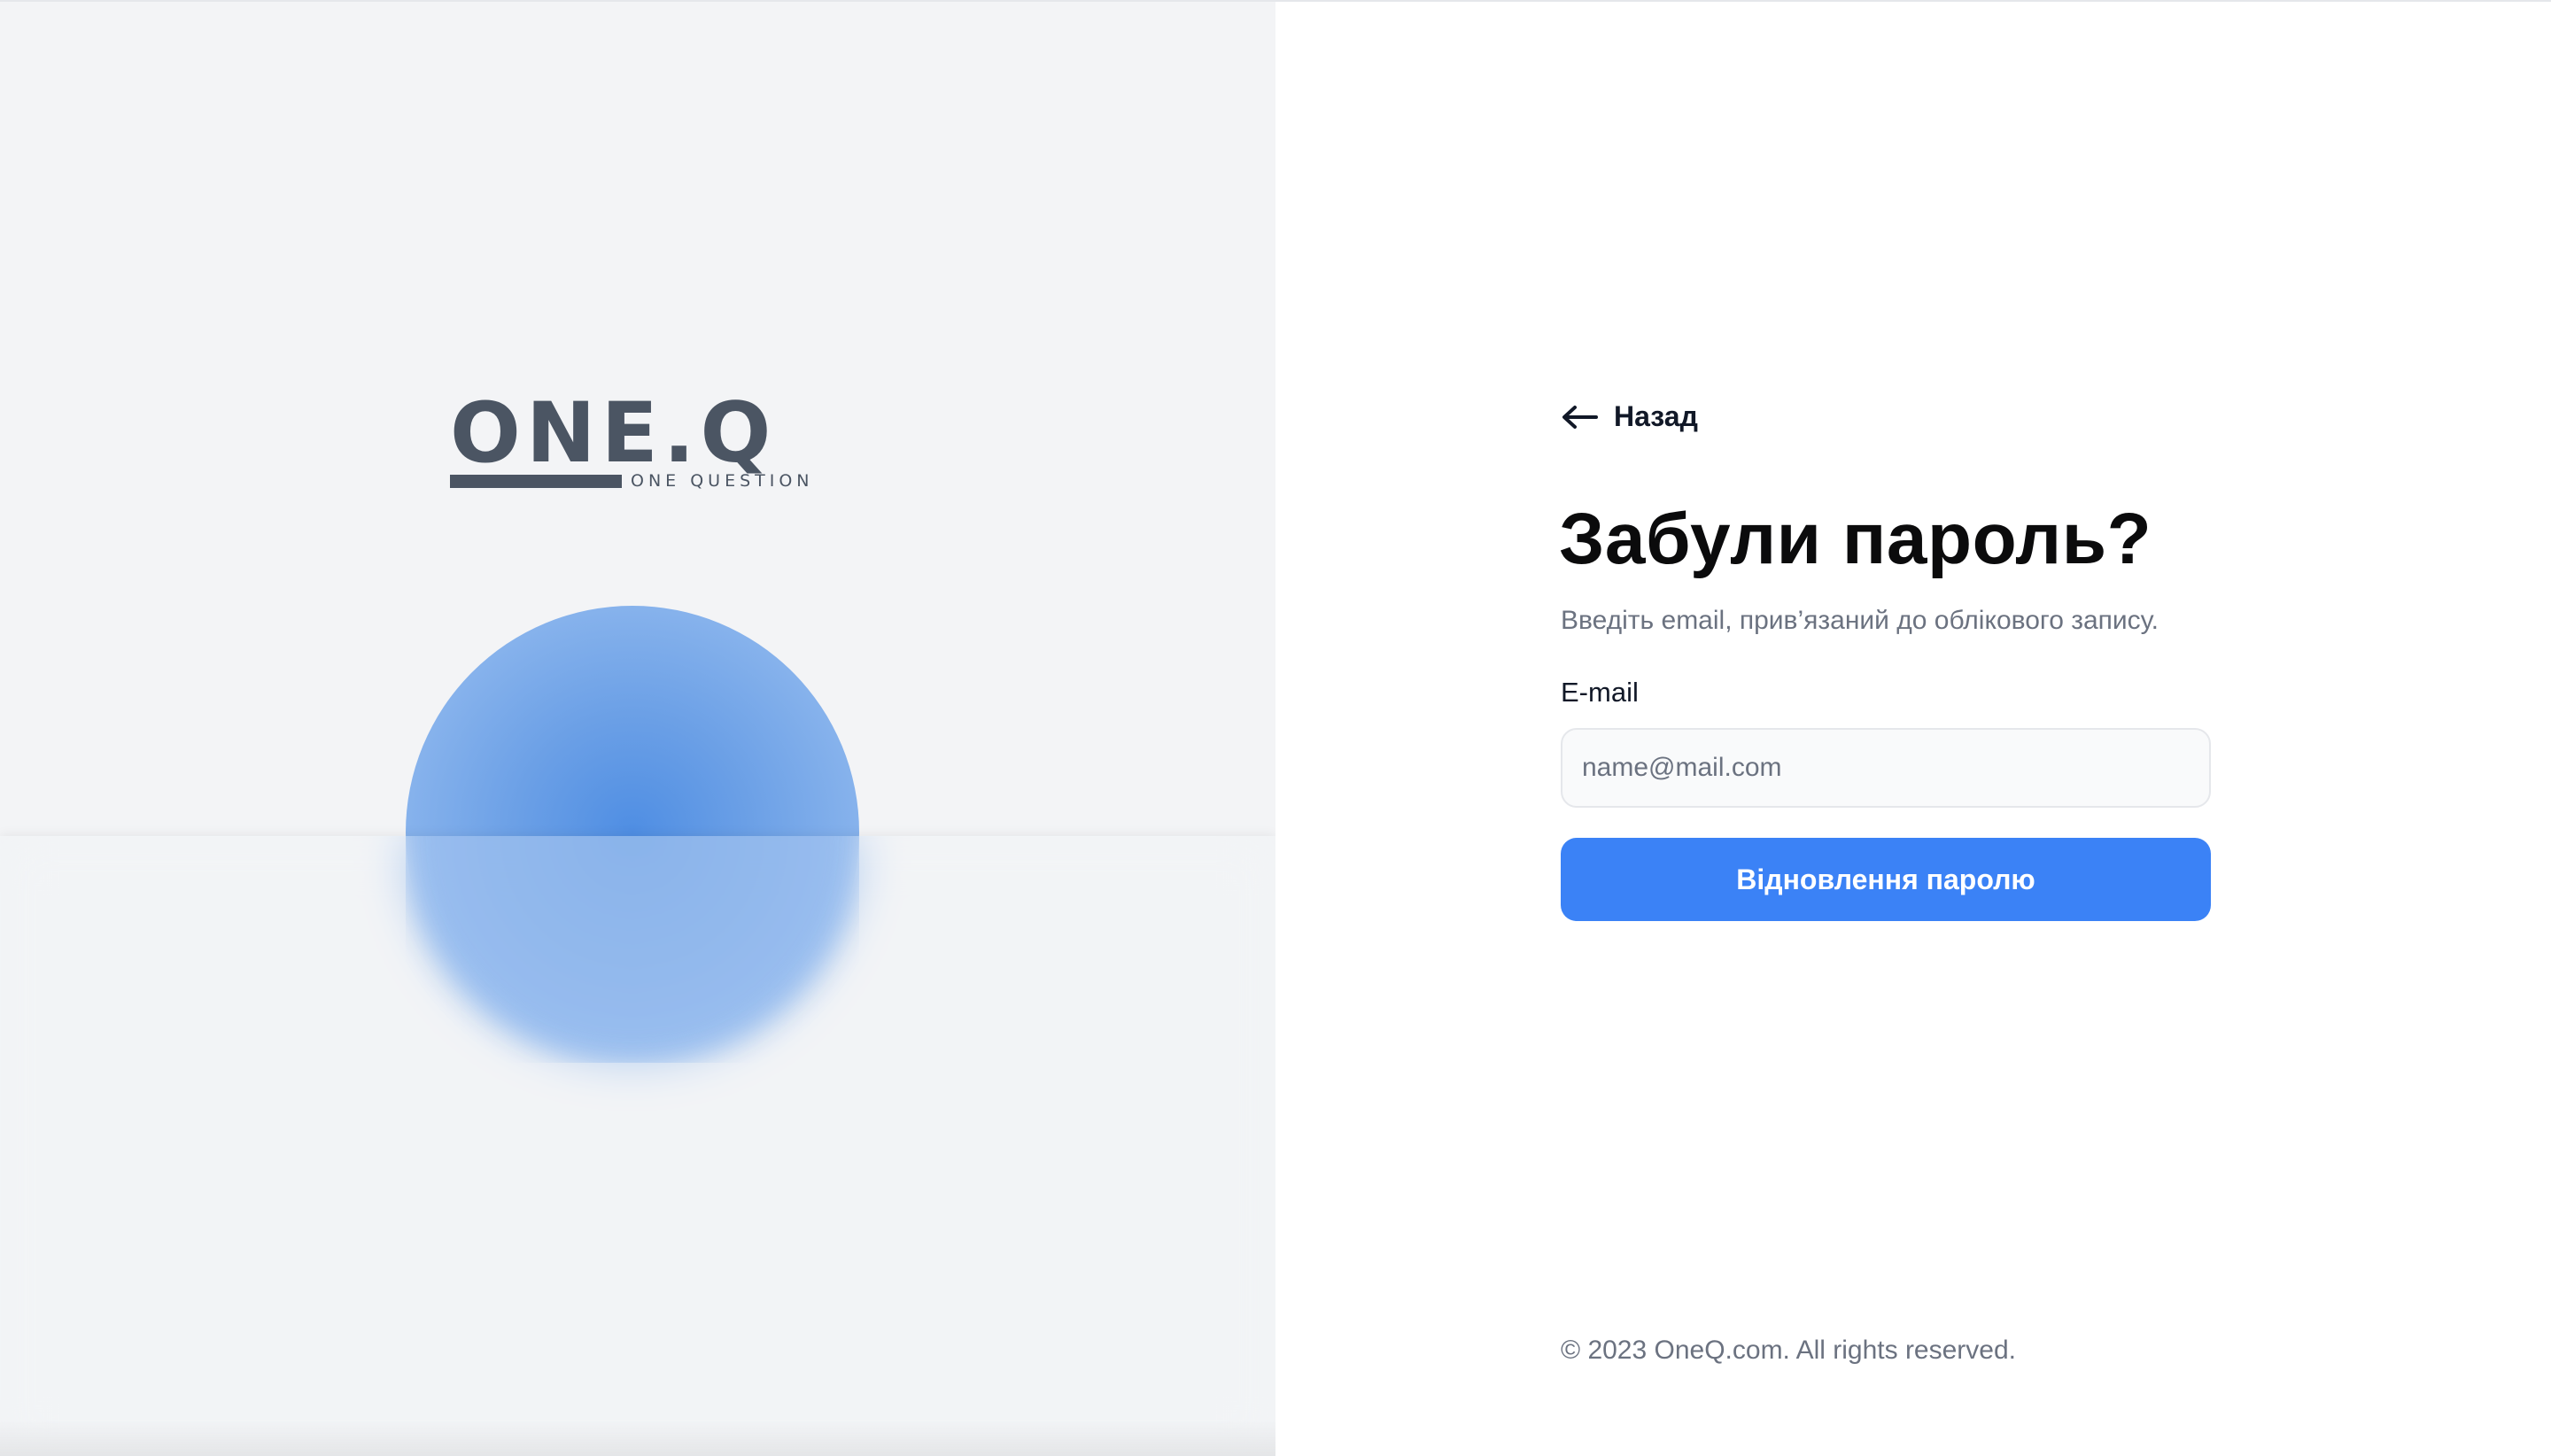 The image size is (2551, 1456). What do you see at coordinates (1788, 1350) in the screenshot?
I see `footer-copyright: © 2023 OneQ.com. All rights reserved.` at bounding box center [1788, 1350].